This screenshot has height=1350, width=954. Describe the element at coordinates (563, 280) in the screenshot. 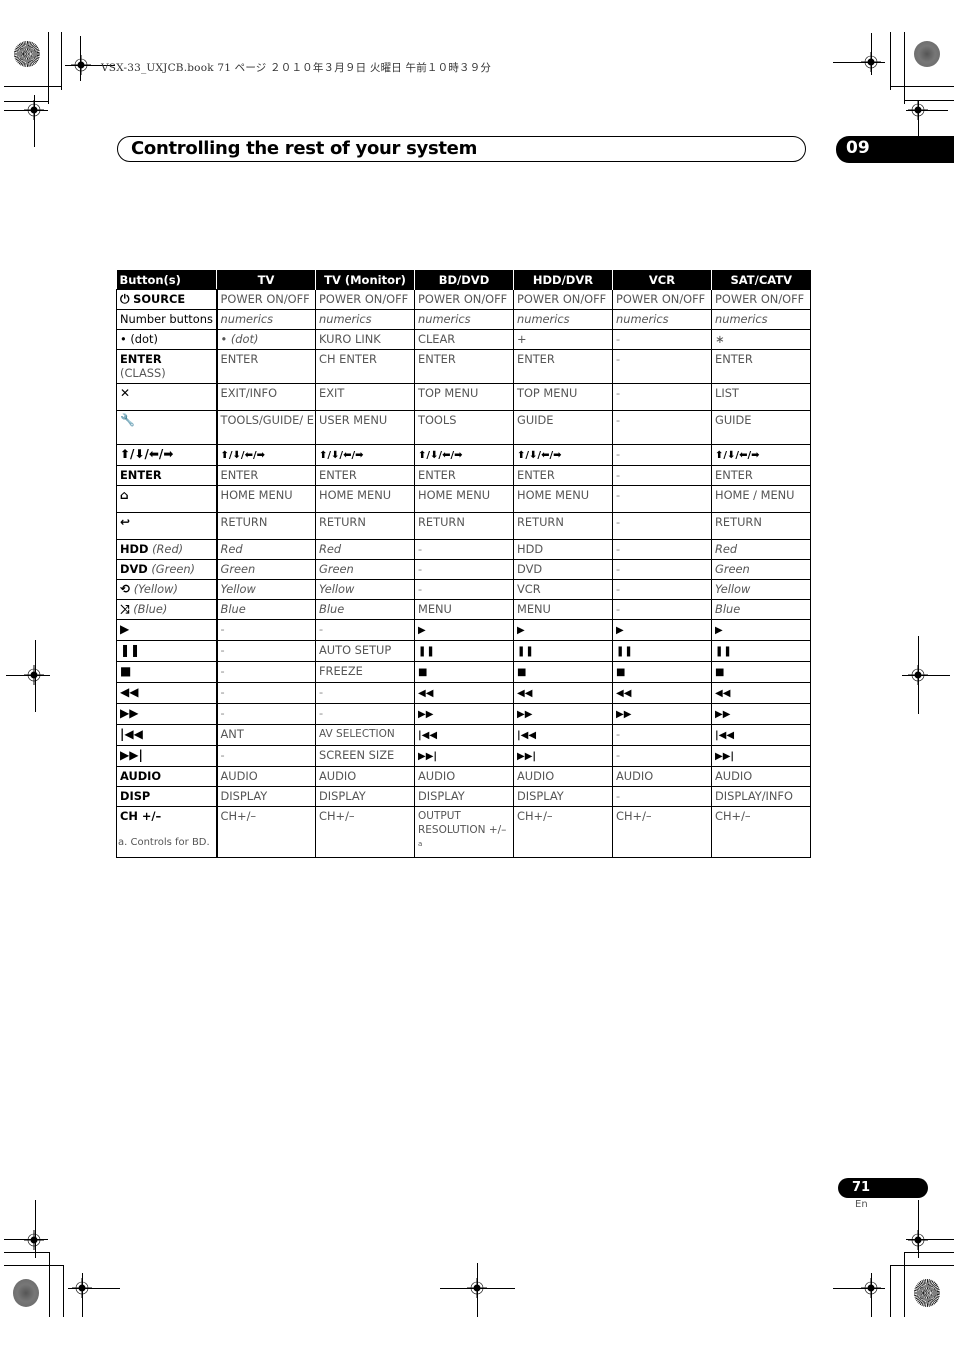

I see `column-header: HDD/DVR` at that location.